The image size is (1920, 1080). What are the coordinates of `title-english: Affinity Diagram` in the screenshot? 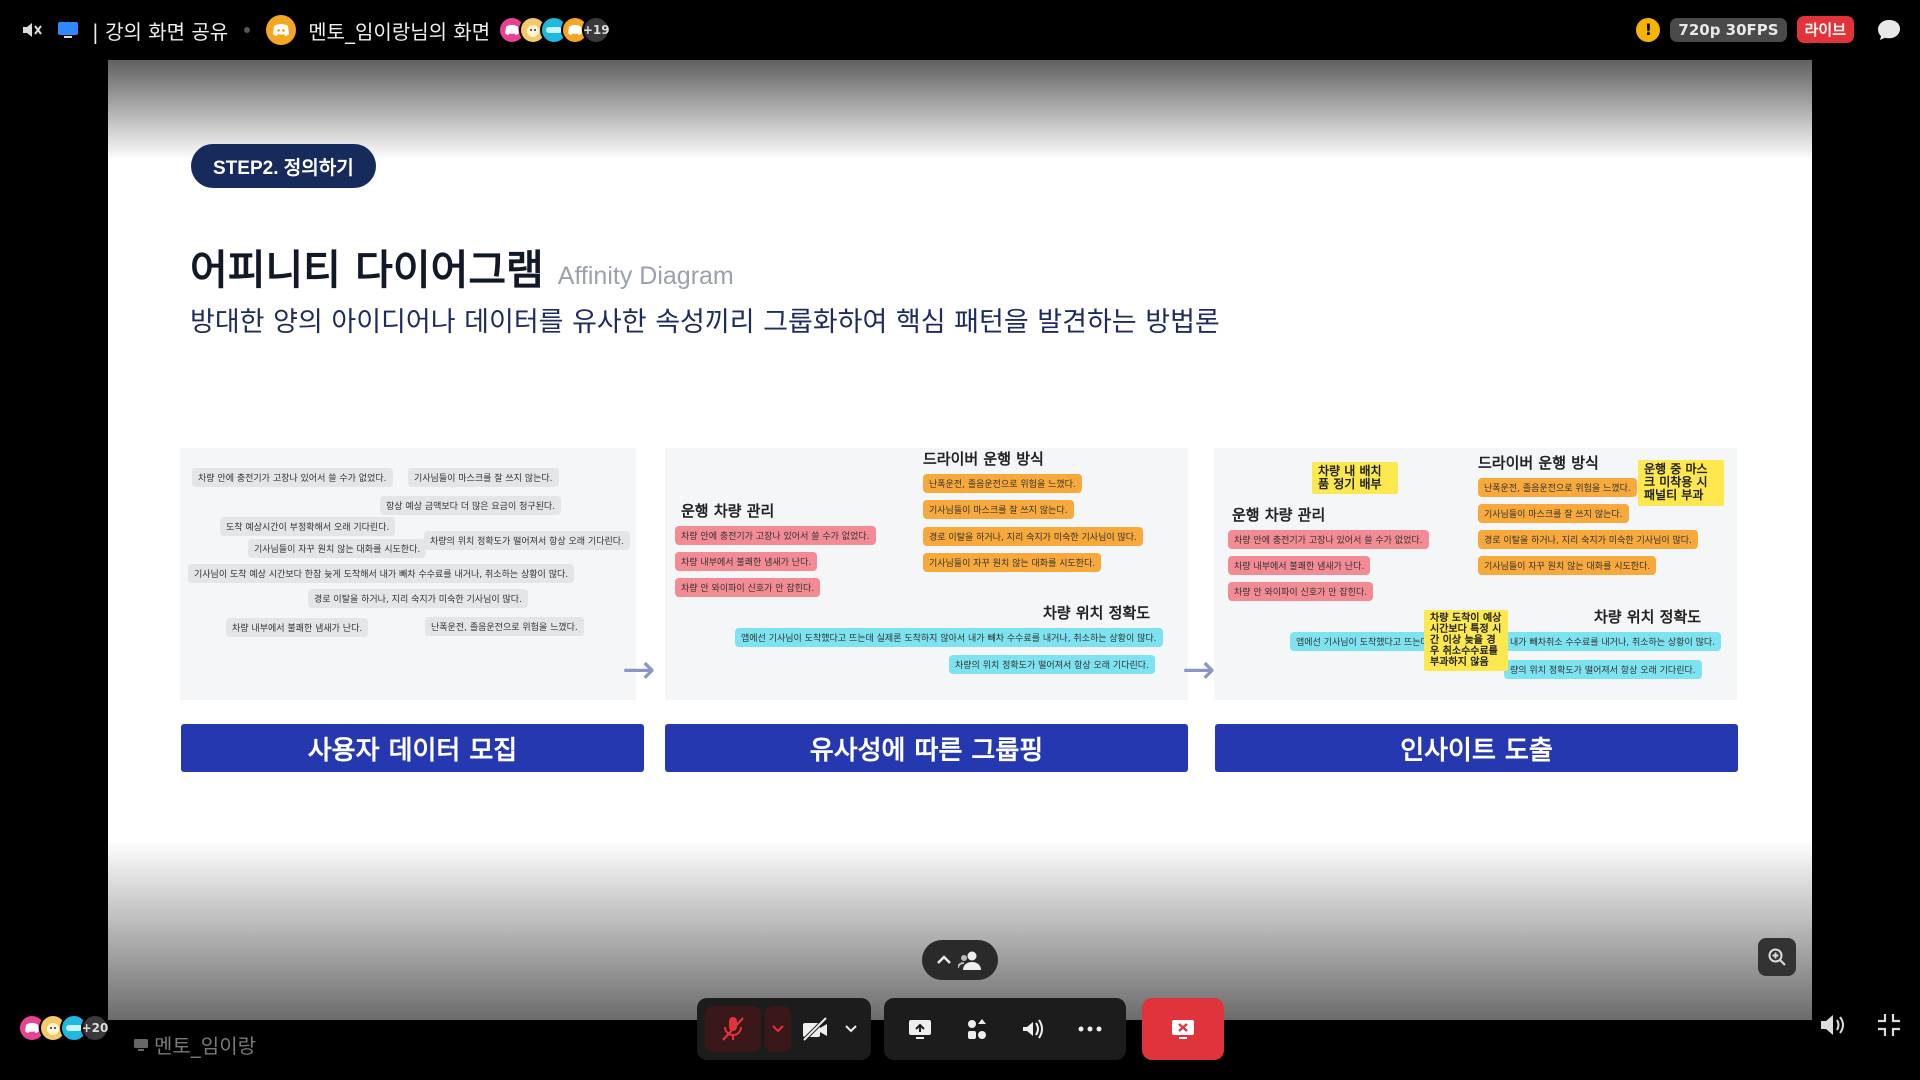 It's located at (645, 276).